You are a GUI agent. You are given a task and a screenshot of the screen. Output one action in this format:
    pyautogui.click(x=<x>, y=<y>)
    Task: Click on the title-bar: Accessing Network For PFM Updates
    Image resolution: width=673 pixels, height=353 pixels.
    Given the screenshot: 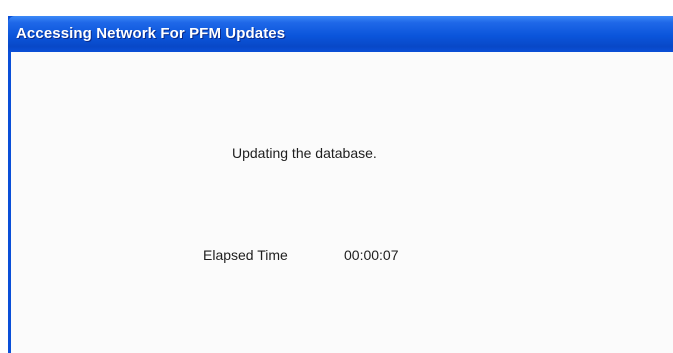 What is the action you would take?
    pyautogui.click(x=340, y=34)
    